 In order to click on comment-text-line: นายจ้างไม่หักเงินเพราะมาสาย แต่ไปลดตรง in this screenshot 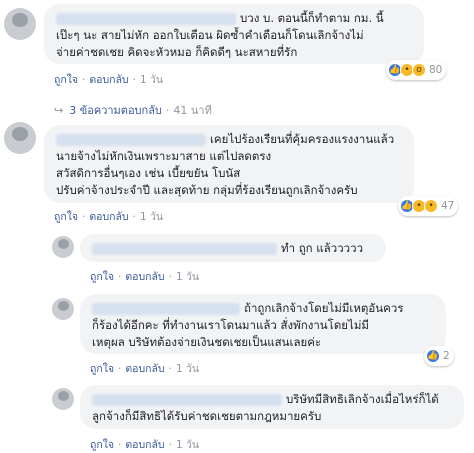, I will do `click(164, 156)`.